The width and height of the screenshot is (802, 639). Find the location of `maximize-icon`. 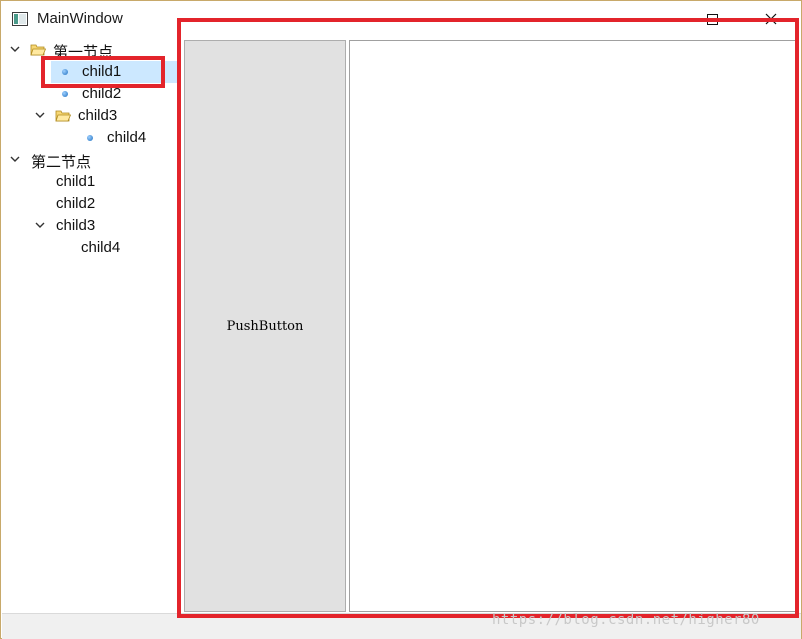

maximize-icon is located at coordinates (712, 19).